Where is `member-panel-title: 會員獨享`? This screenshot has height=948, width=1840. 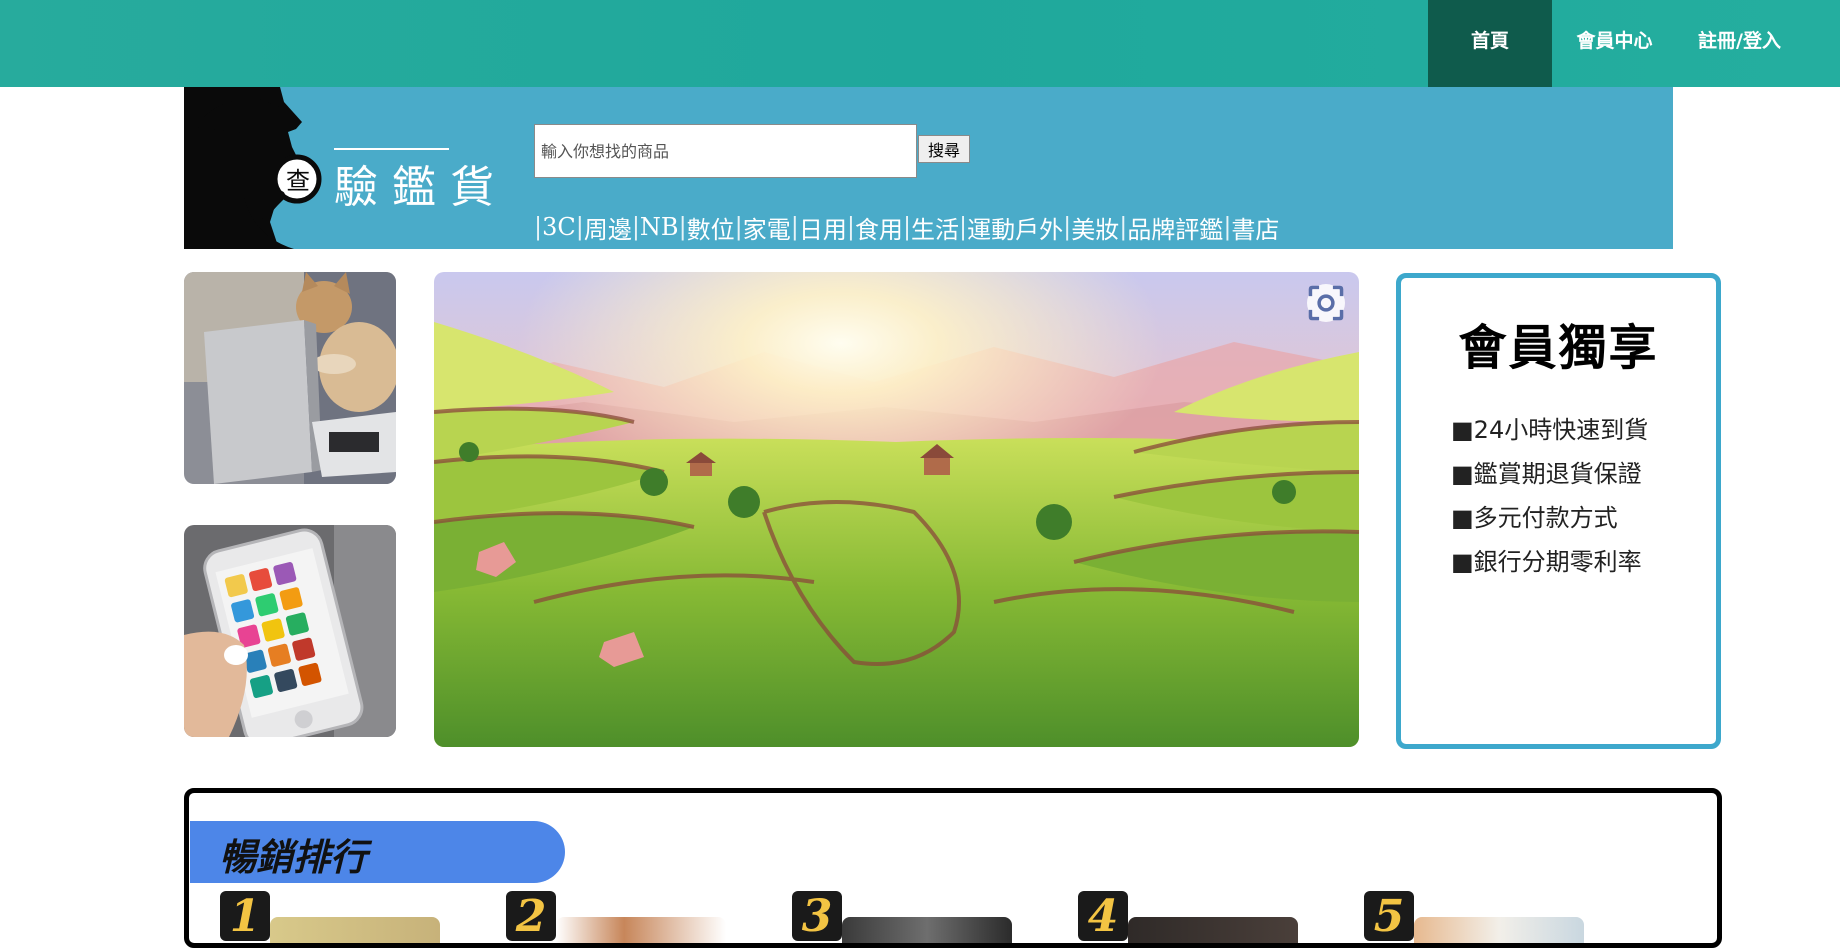 member-panel-title: 會員獨享 is located at coordinates (1558, 348).